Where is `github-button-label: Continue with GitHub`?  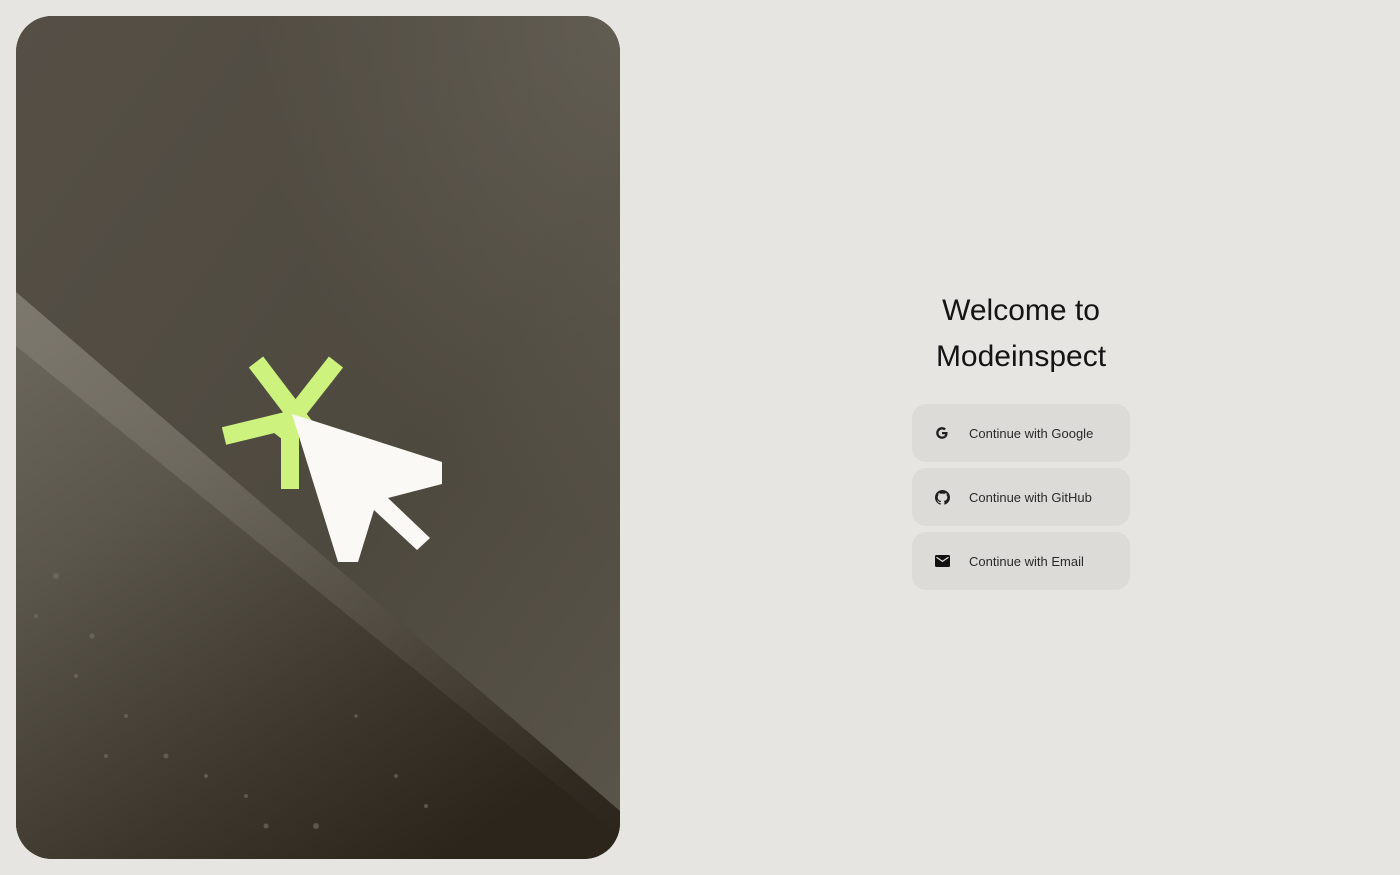 github-button-label: Continue with GitHub is located at coordinates (1030, 497).